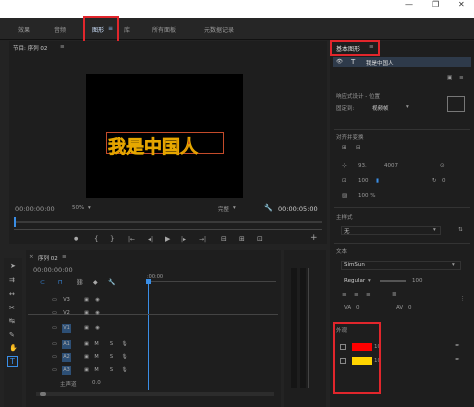 The height and width of the screenshot is (407, 474). Describe the element at coordinates (223, 209) in the screenshot. I see `quality-select: 完整` at that location.